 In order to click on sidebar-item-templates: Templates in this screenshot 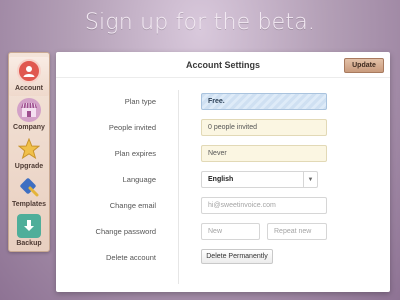, I will do `click(29, 192)`.